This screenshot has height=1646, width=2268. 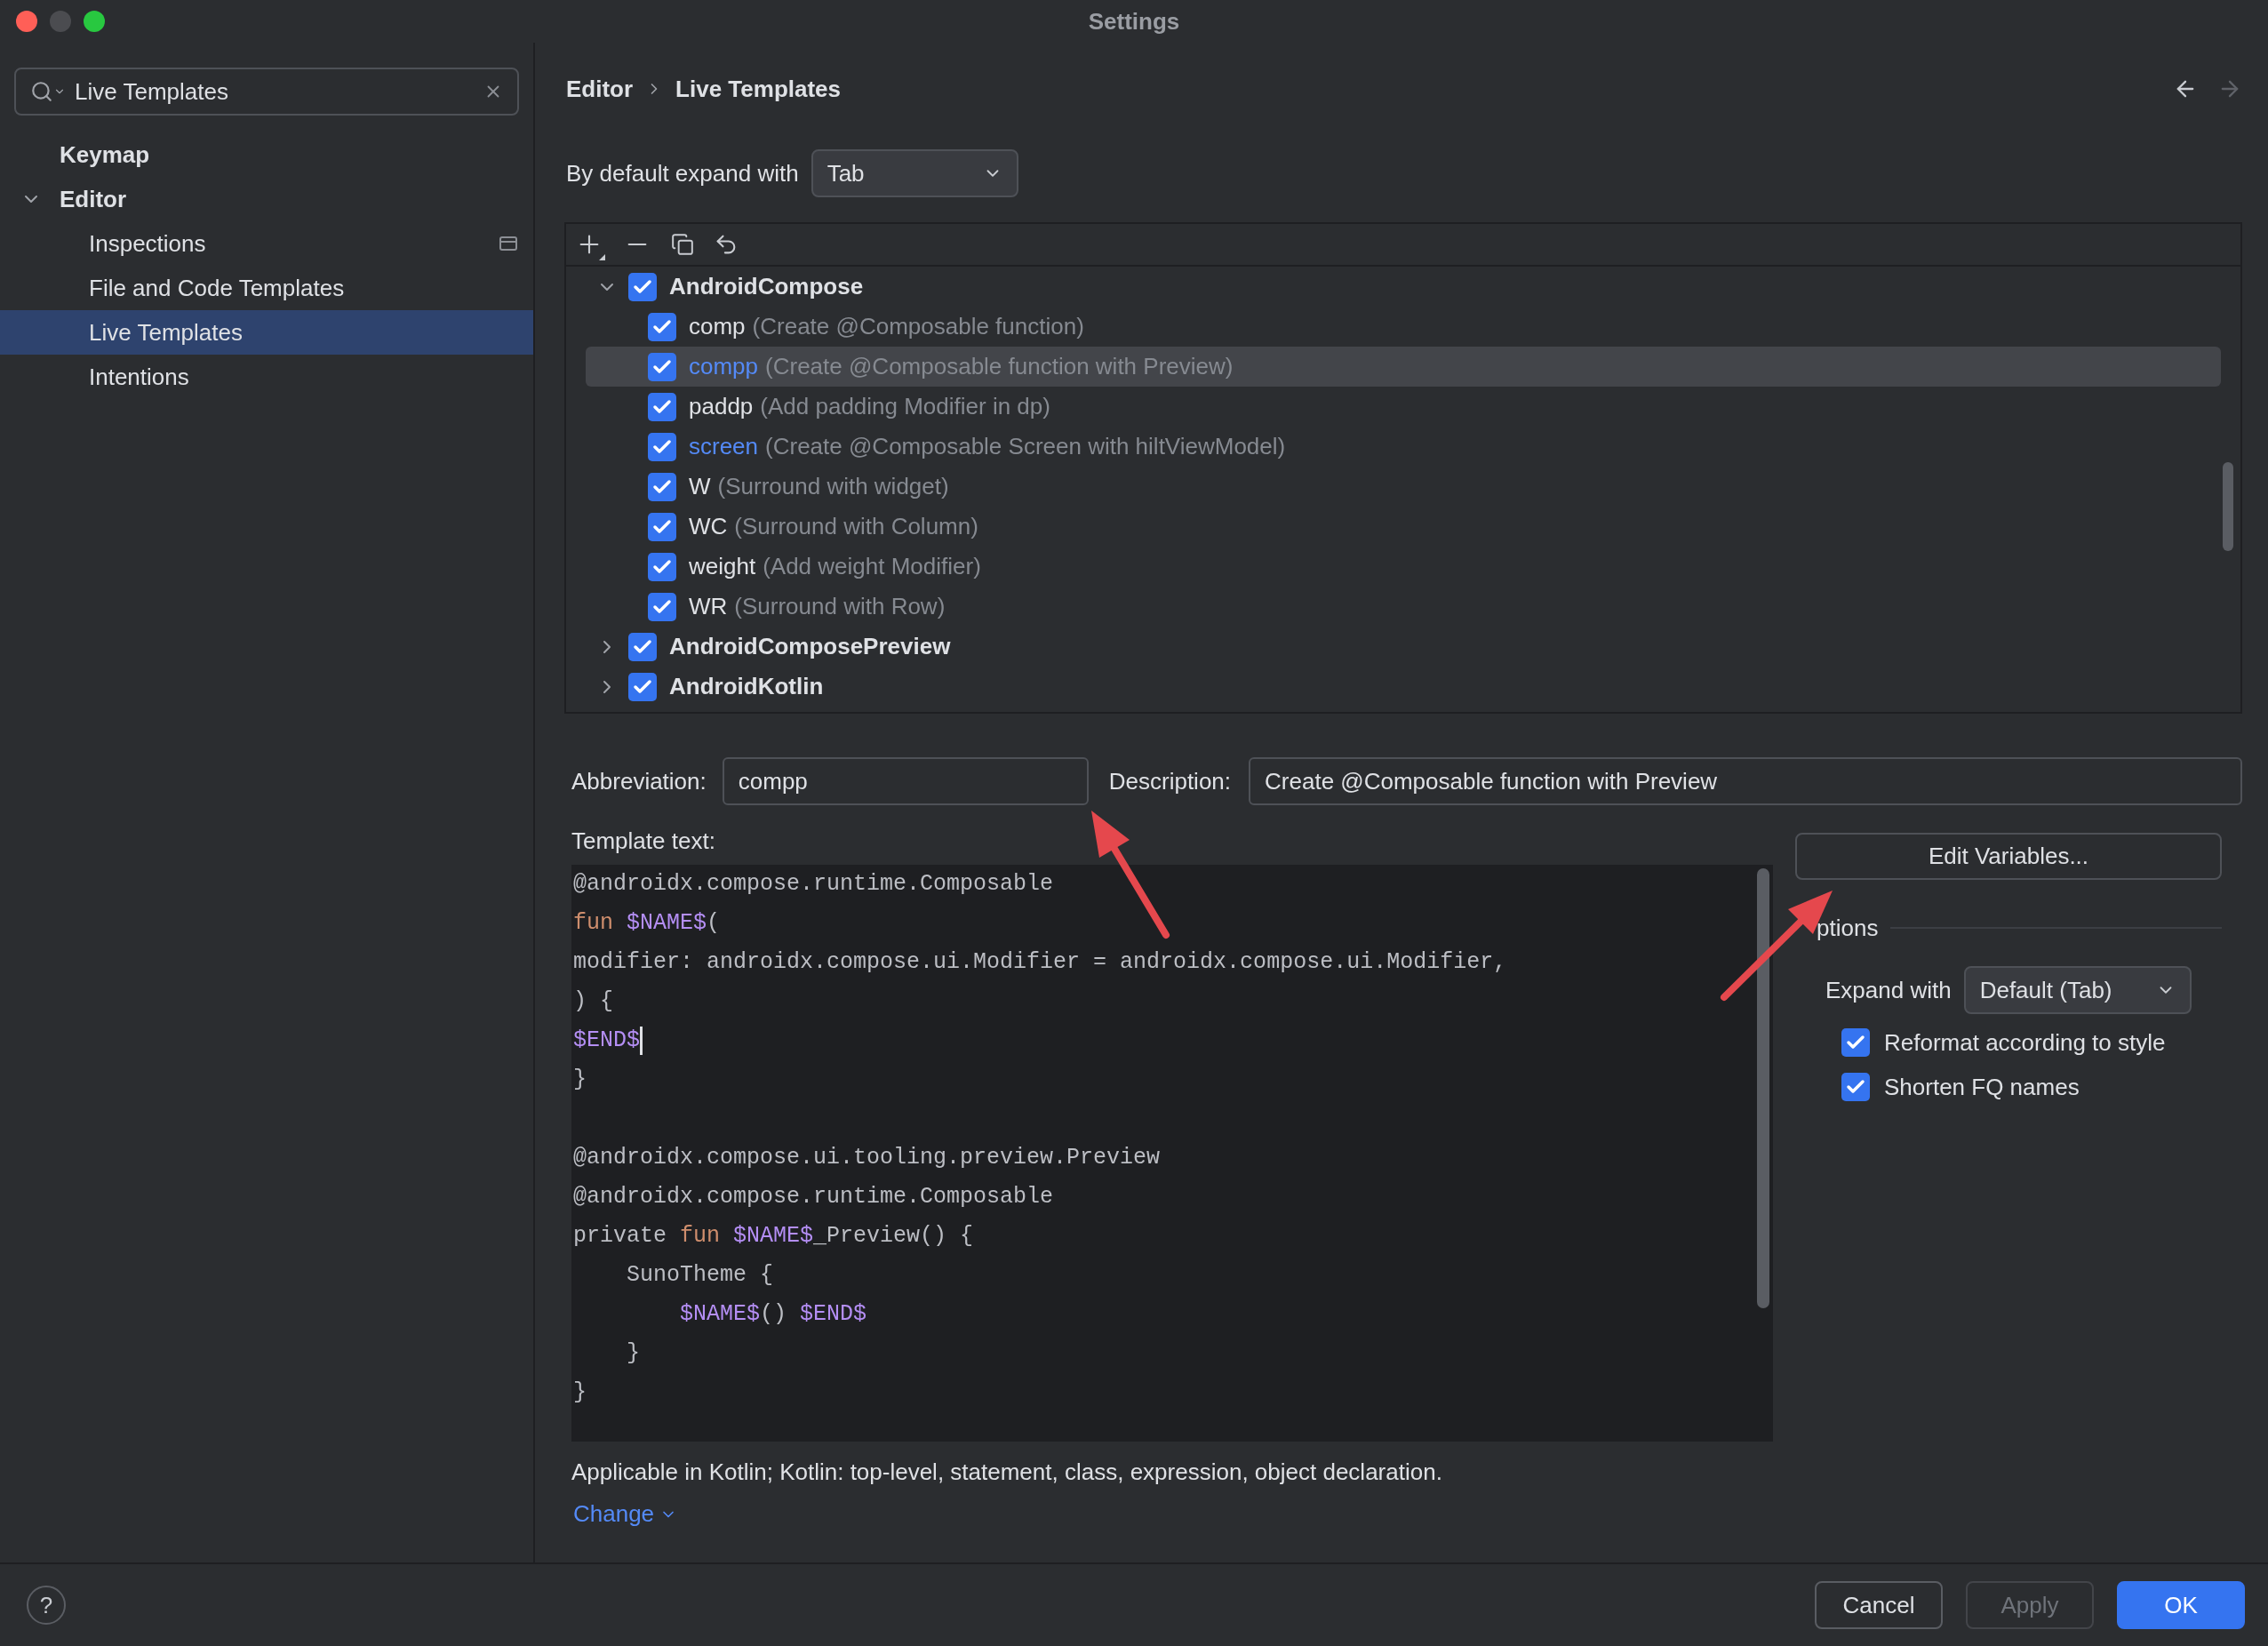 What do you see at coordinates (1170, 781) in the screenshot?
I see `description-label: Description:` at bounding box center [1170, 781].